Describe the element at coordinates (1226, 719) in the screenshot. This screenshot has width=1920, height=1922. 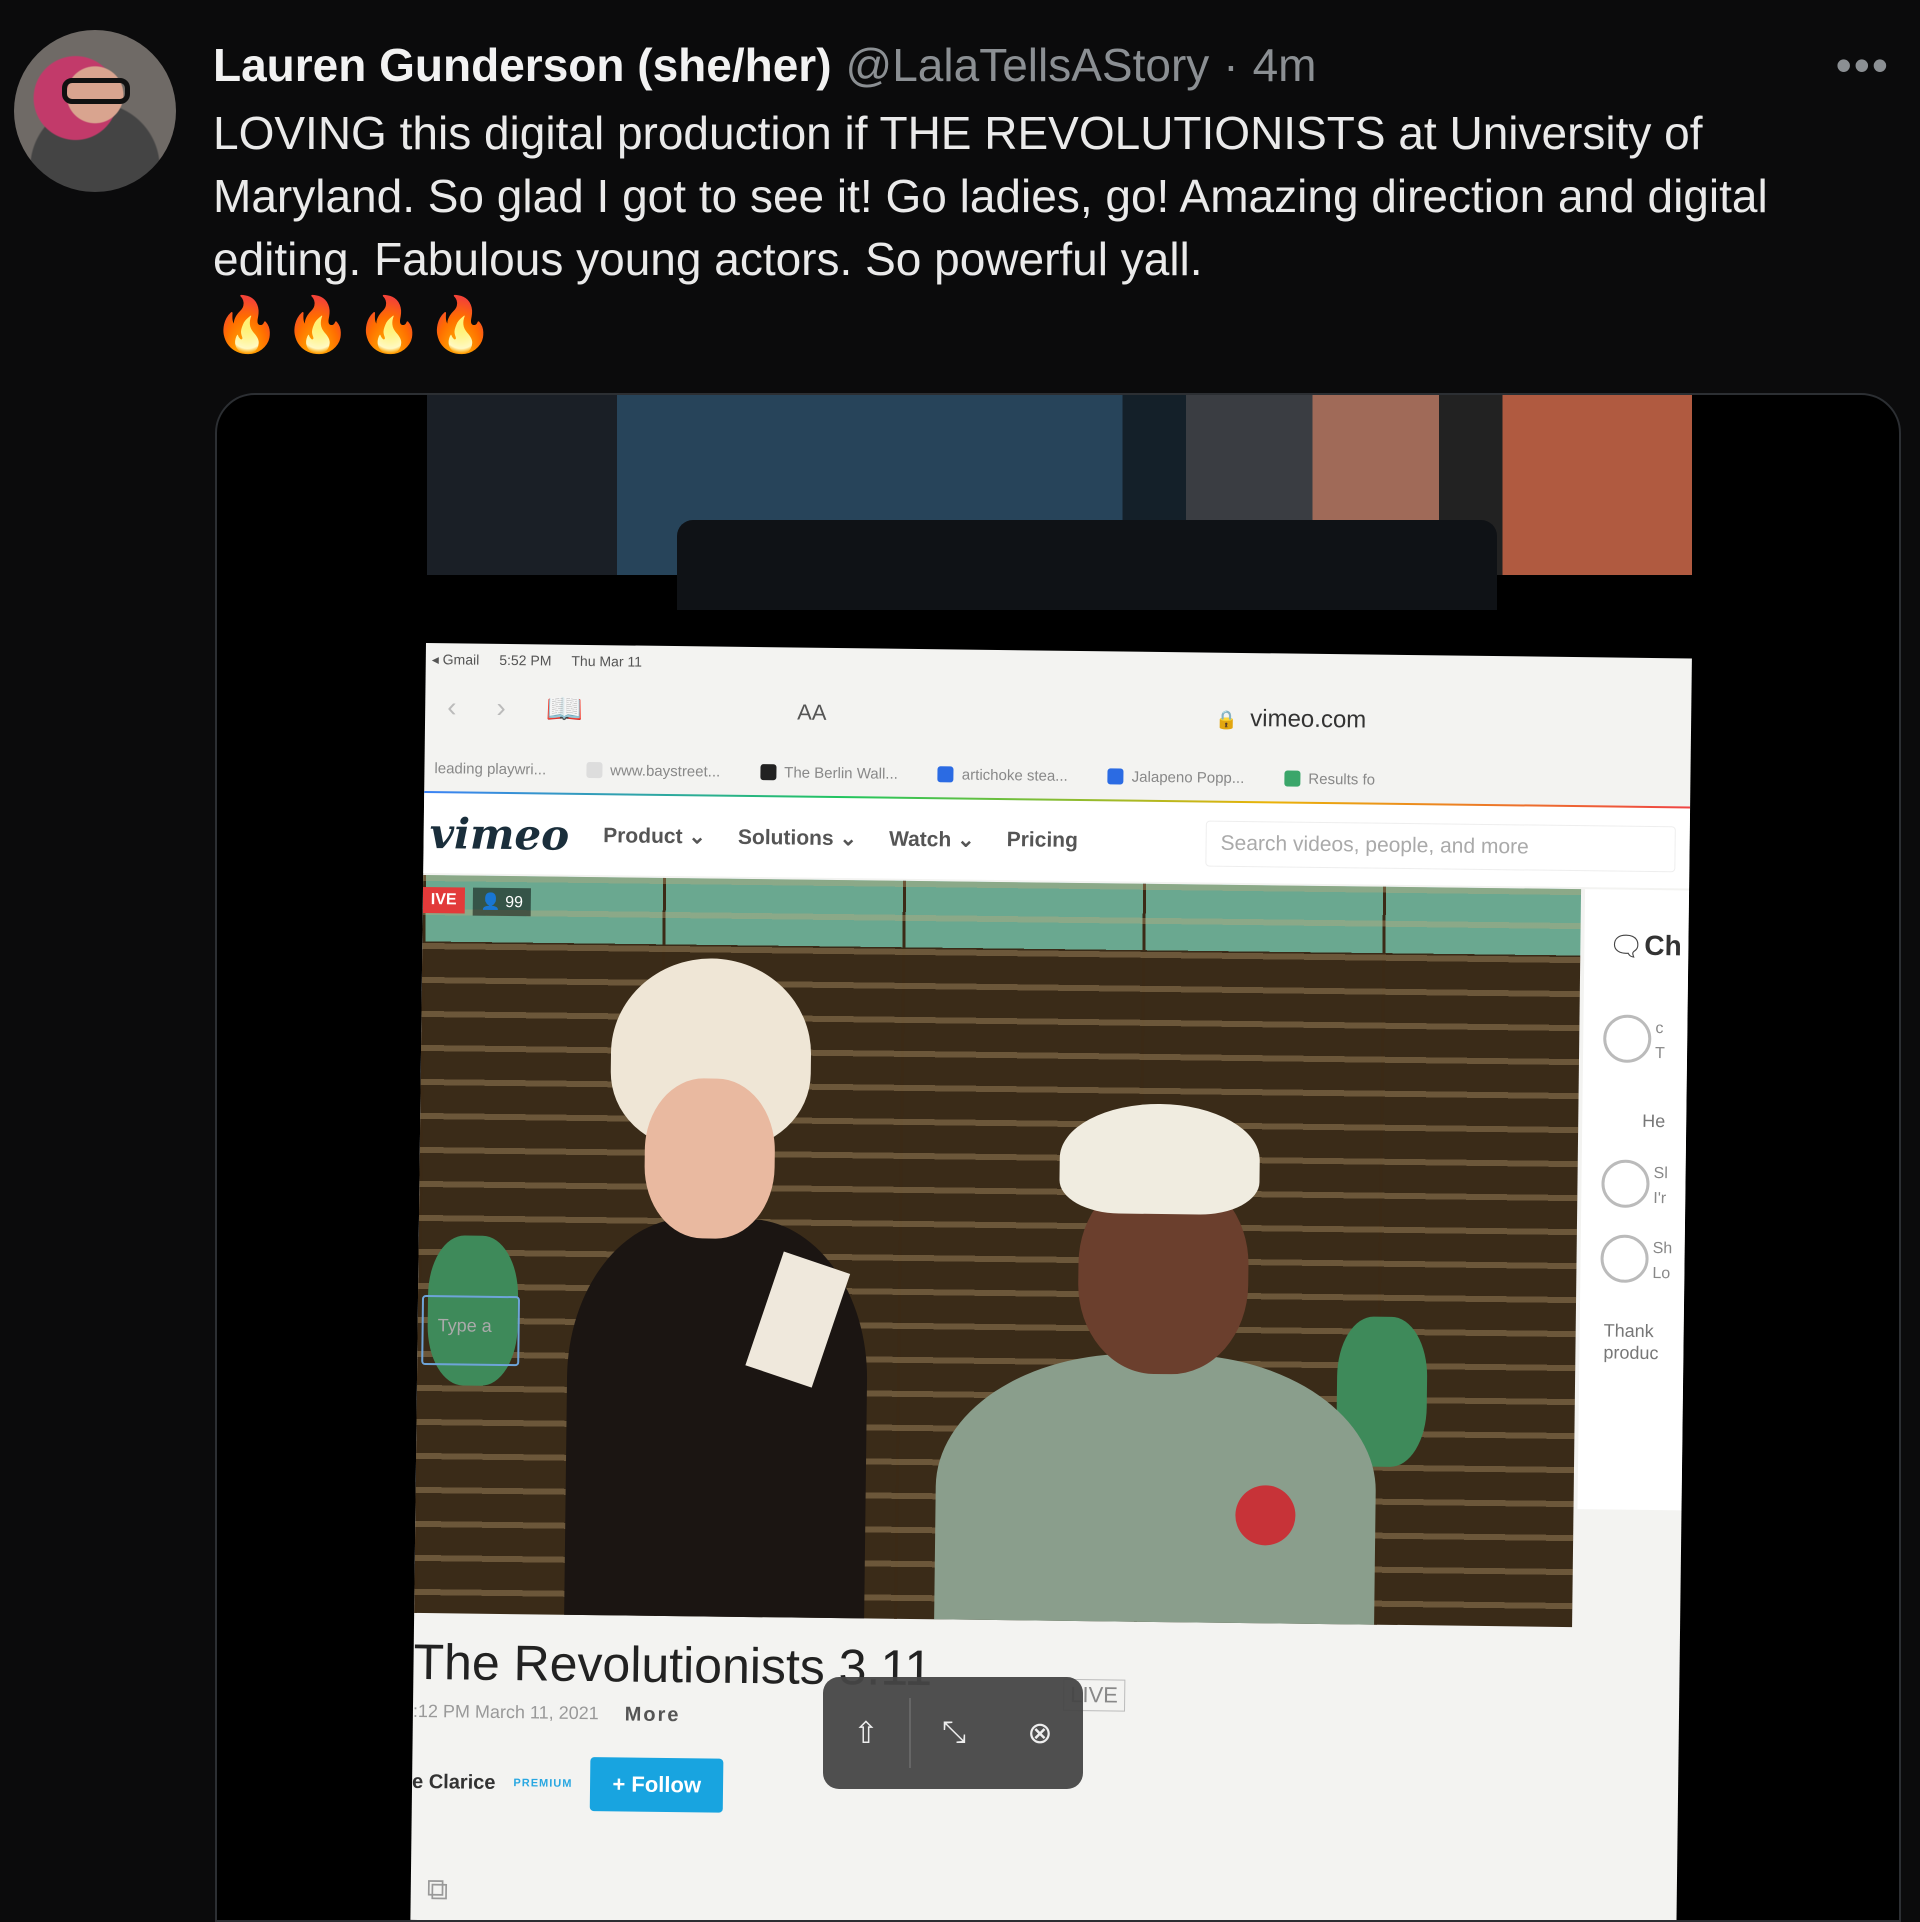
I see `lock-icon: 🔒` at that location.